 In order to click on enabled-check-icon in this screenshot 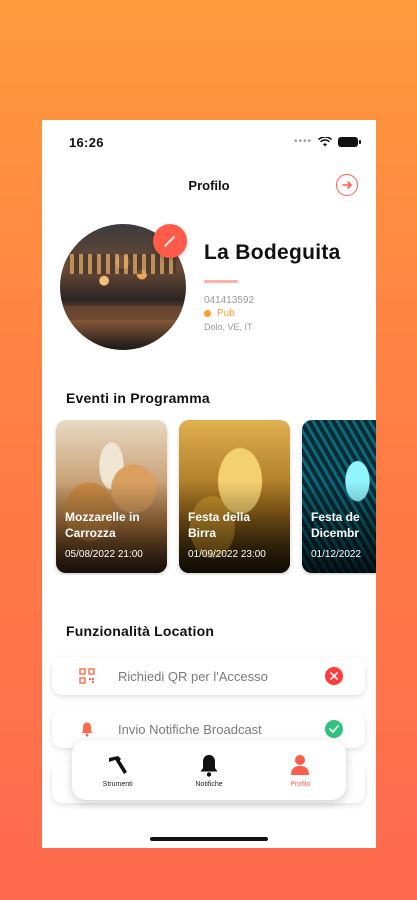, I will do `click(334, 729)`.